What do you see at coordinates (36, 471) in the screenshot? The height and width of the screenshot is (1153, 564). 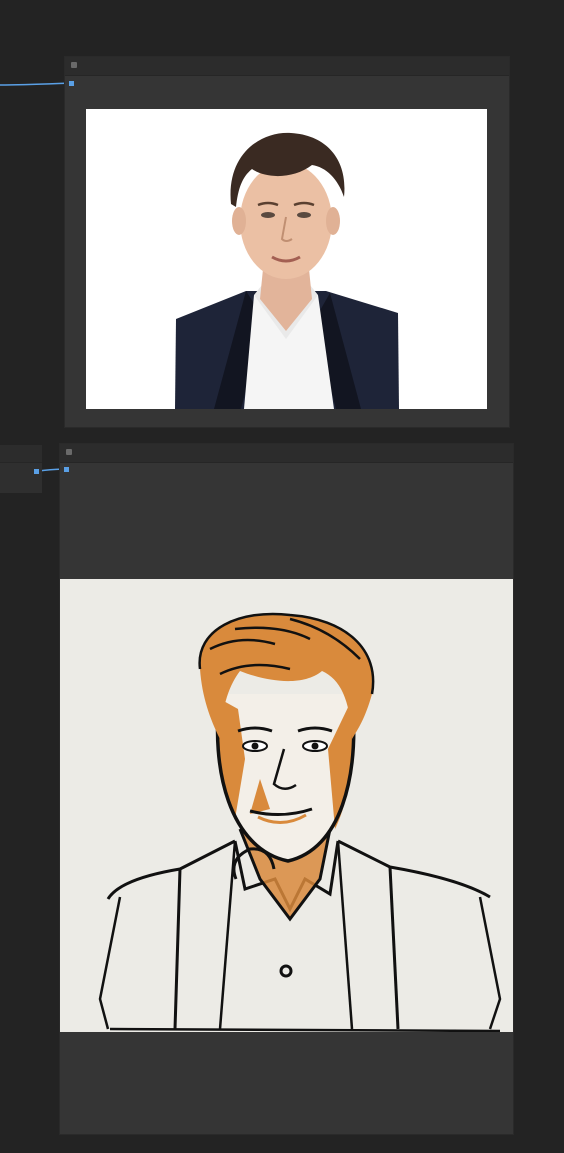 I see `output-port` at bounding box center [36, 471].